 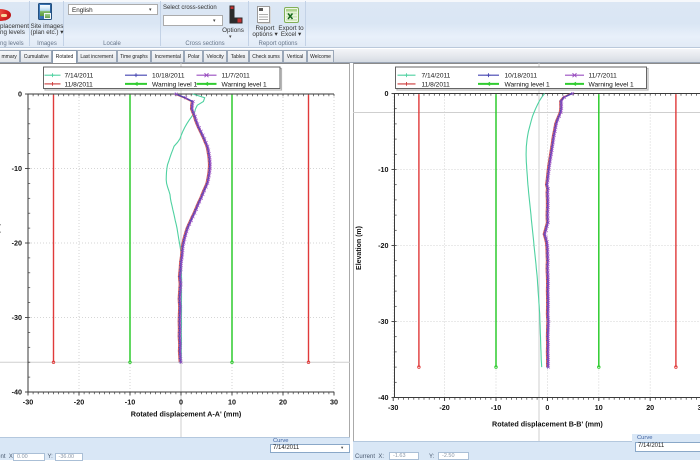 I want to click on svg-text: 30, so click(x=334, y=402).